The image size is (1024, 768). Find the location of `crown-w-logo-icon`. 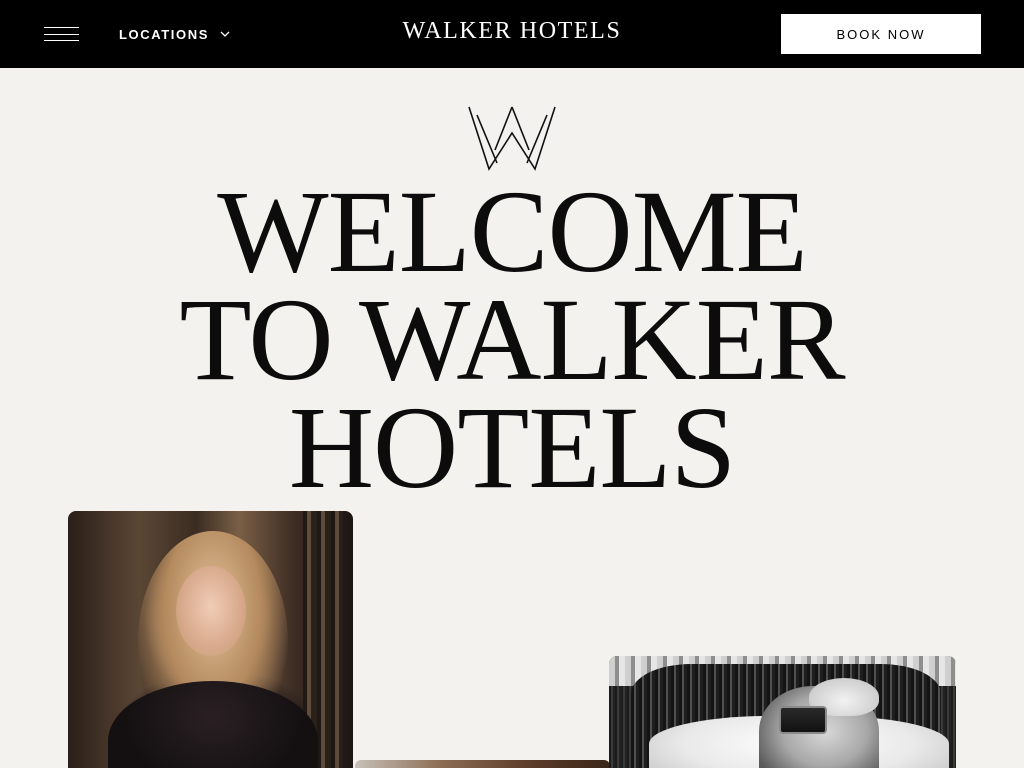

crown-w-logo-icon is located at coordinates (512, 138).